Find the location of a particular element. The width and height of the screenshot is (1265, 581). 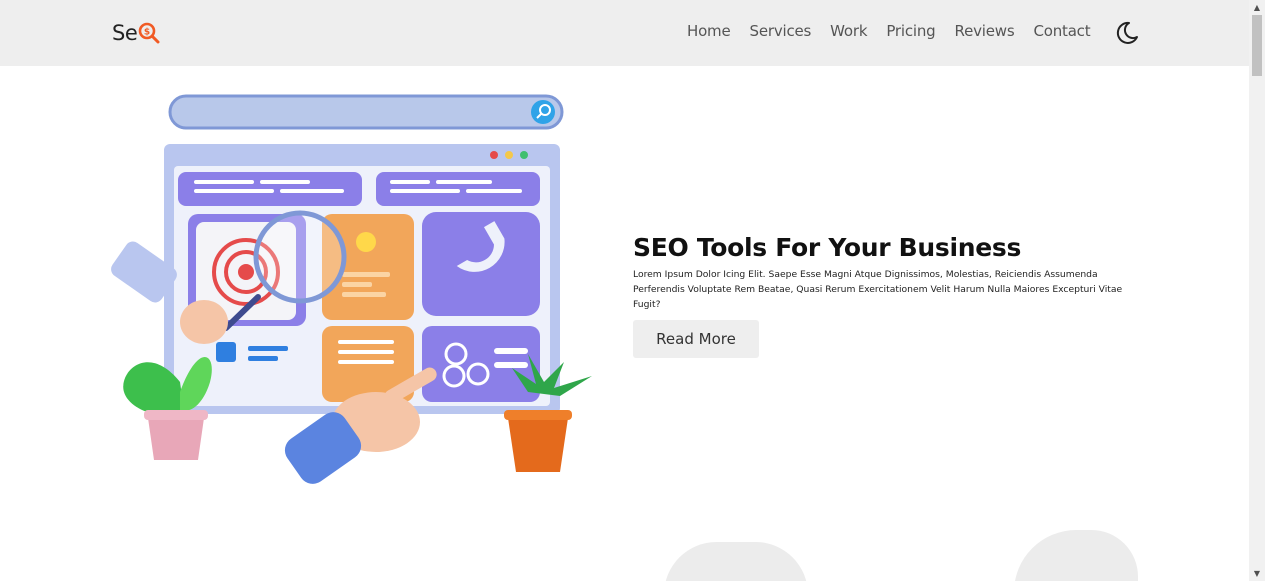

logo: Se $ is located at coordinates (136, 33).